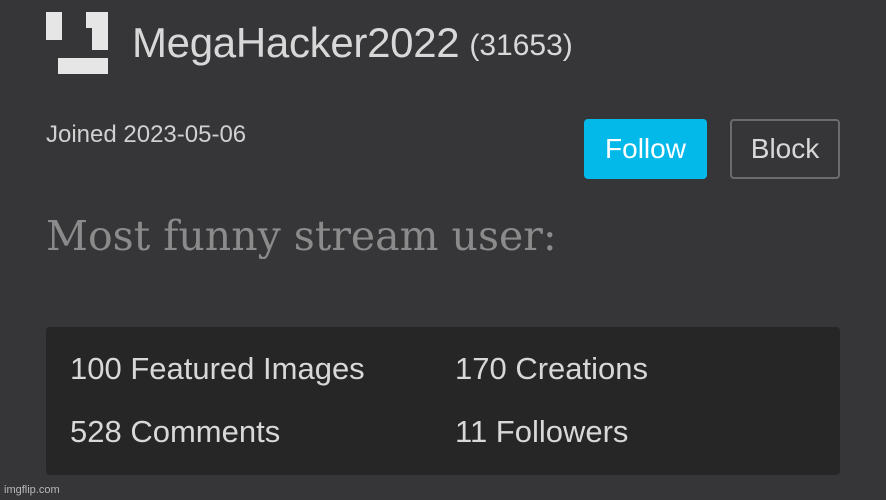 The height and width of the screenshot is (500, 886). I want to click on joined-date: Joined 2023-05-06, so click(146, 134).